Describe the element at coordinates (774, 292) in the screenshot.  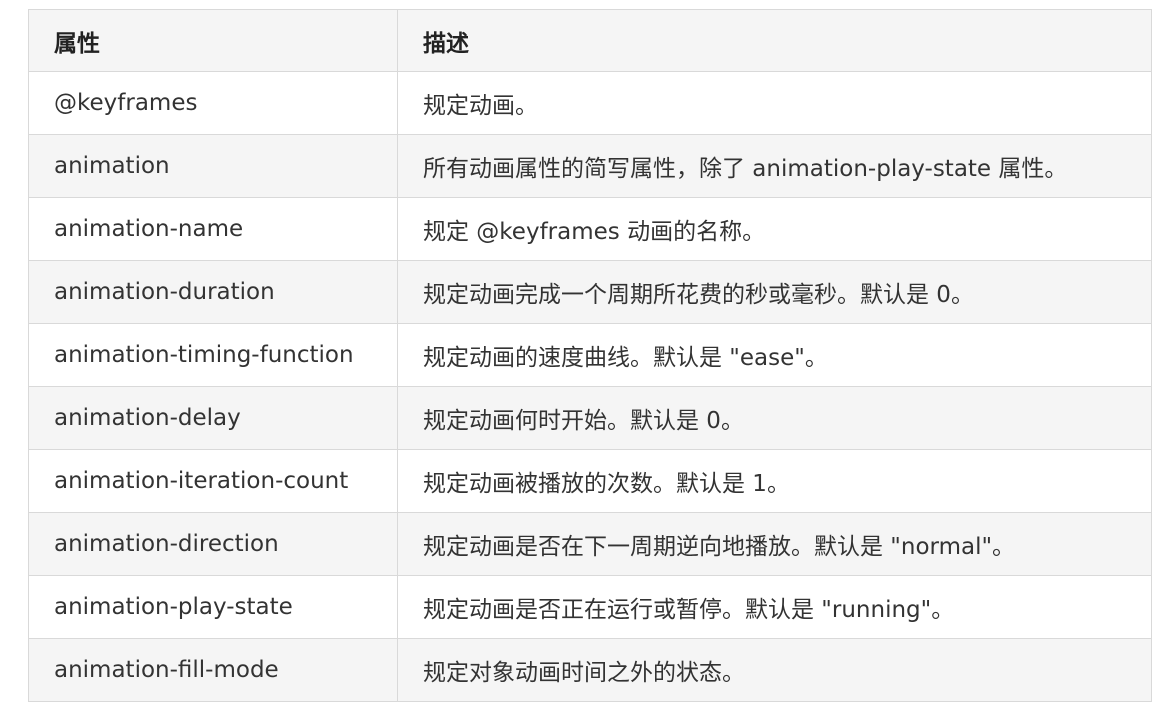
I see `description-cell: 规定动画完成一个周期所花费的秒或毫秒。默认是 0。` at that location.